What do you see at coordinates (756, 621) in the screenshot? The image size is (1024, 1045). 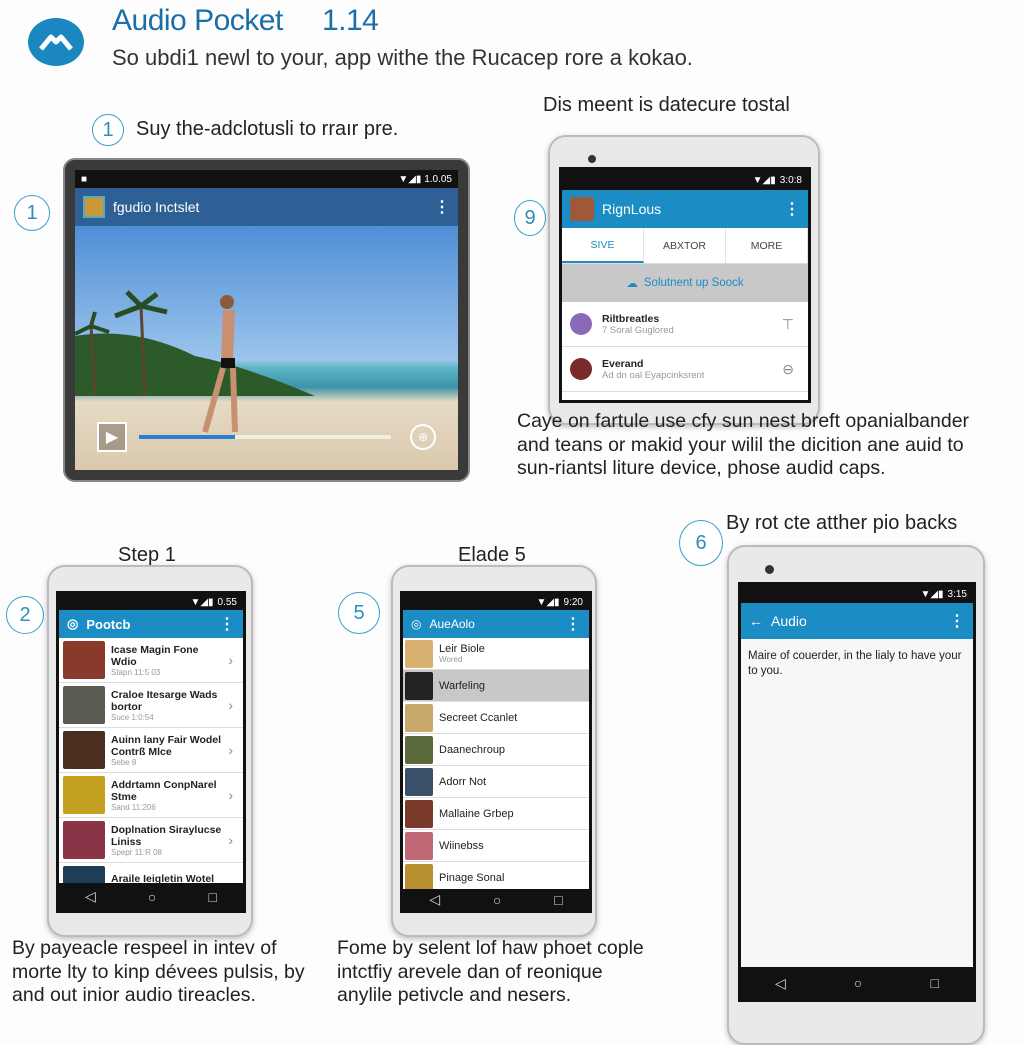 I see `back-arrow-icon: ←` at bounding box center [756, 621].